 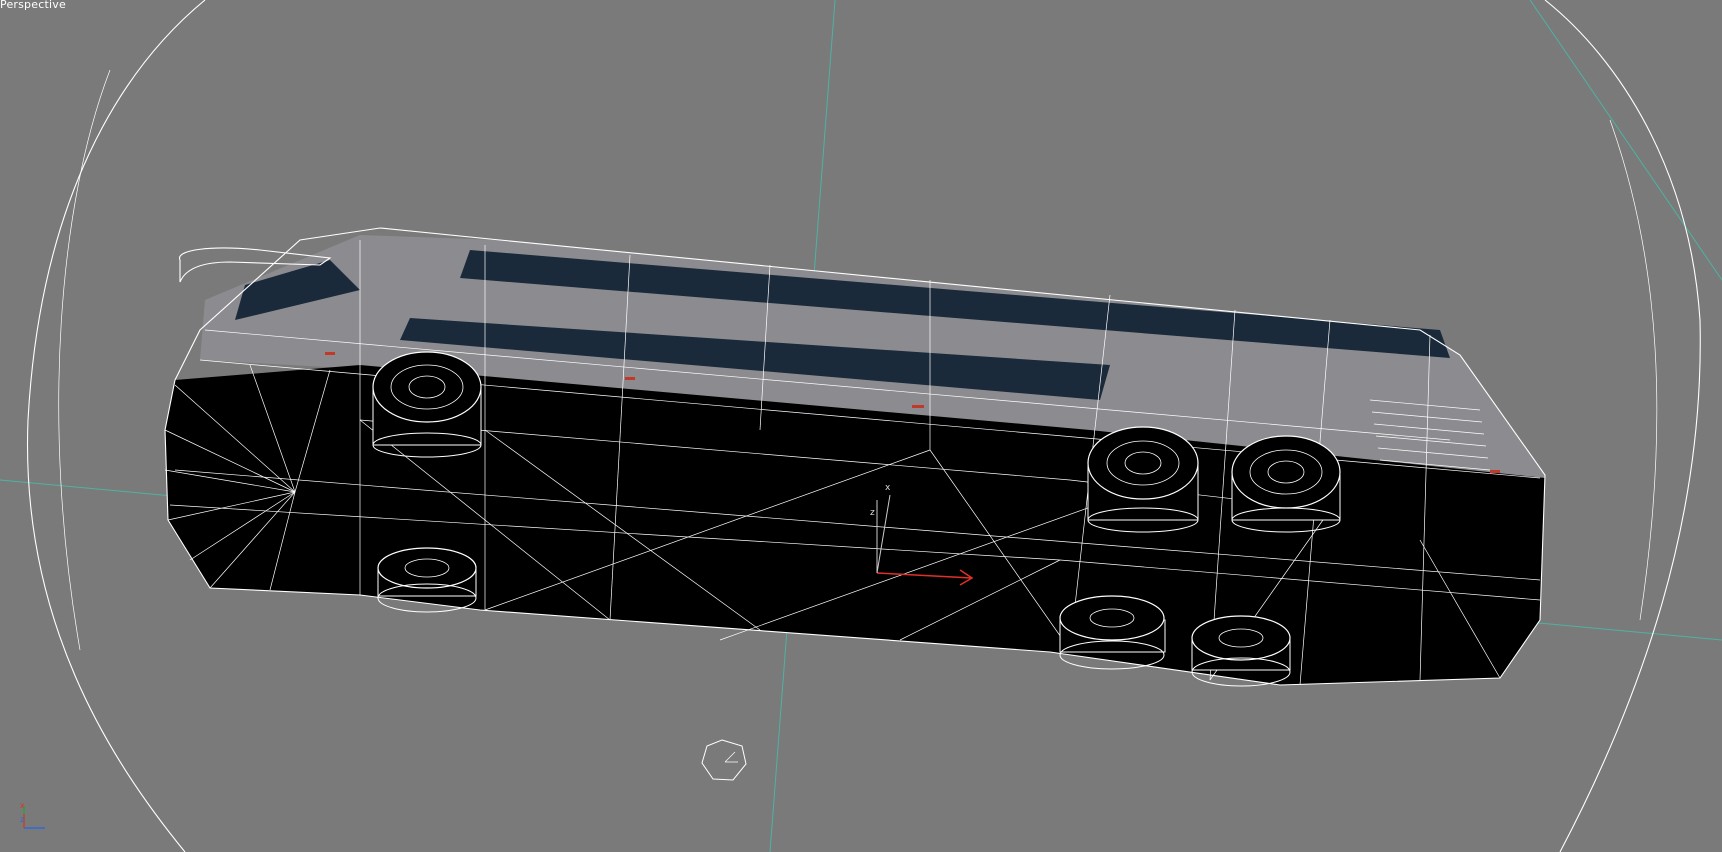 What do you see at coordinates (33, 6) in the screenshot?
I see `viewport-label: Perspective` at bounding box center [33, 6].